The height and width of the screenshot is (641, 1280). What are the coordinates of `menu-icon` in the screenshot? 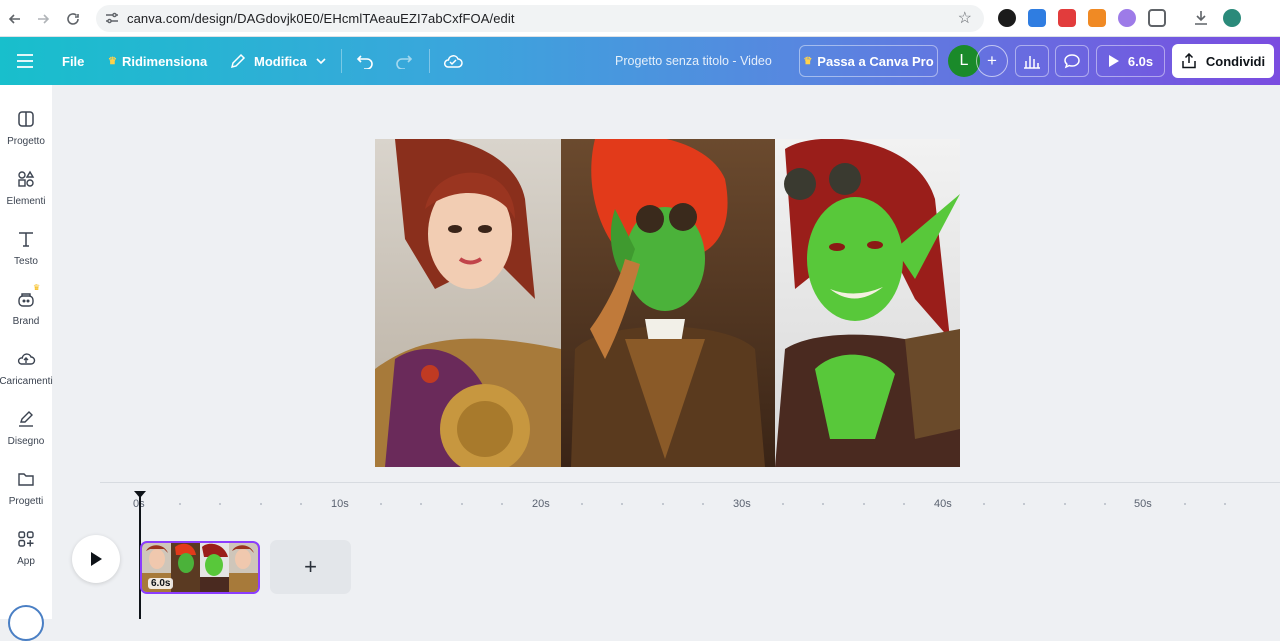 It's located at (25, 61).